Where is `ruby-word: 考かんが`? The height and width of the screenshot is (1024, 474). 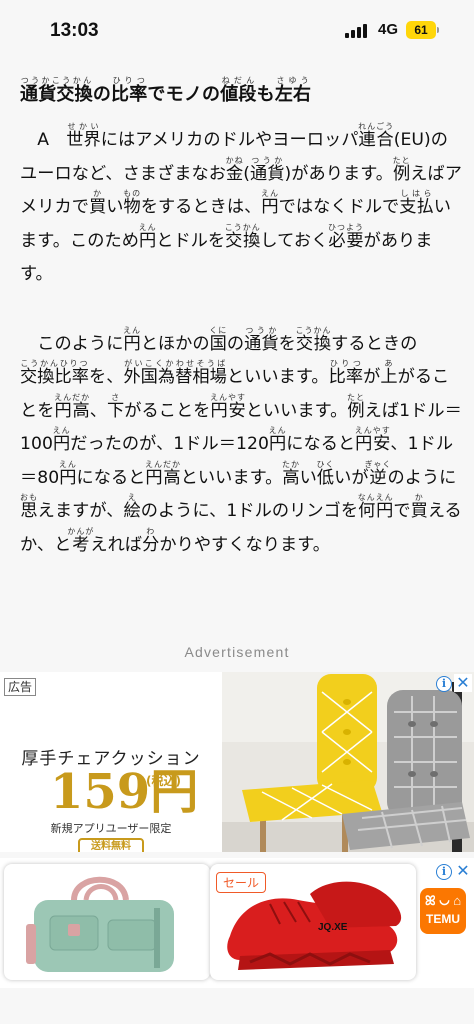 ruby-word: 考かんが is located at coordinates (80, 541).